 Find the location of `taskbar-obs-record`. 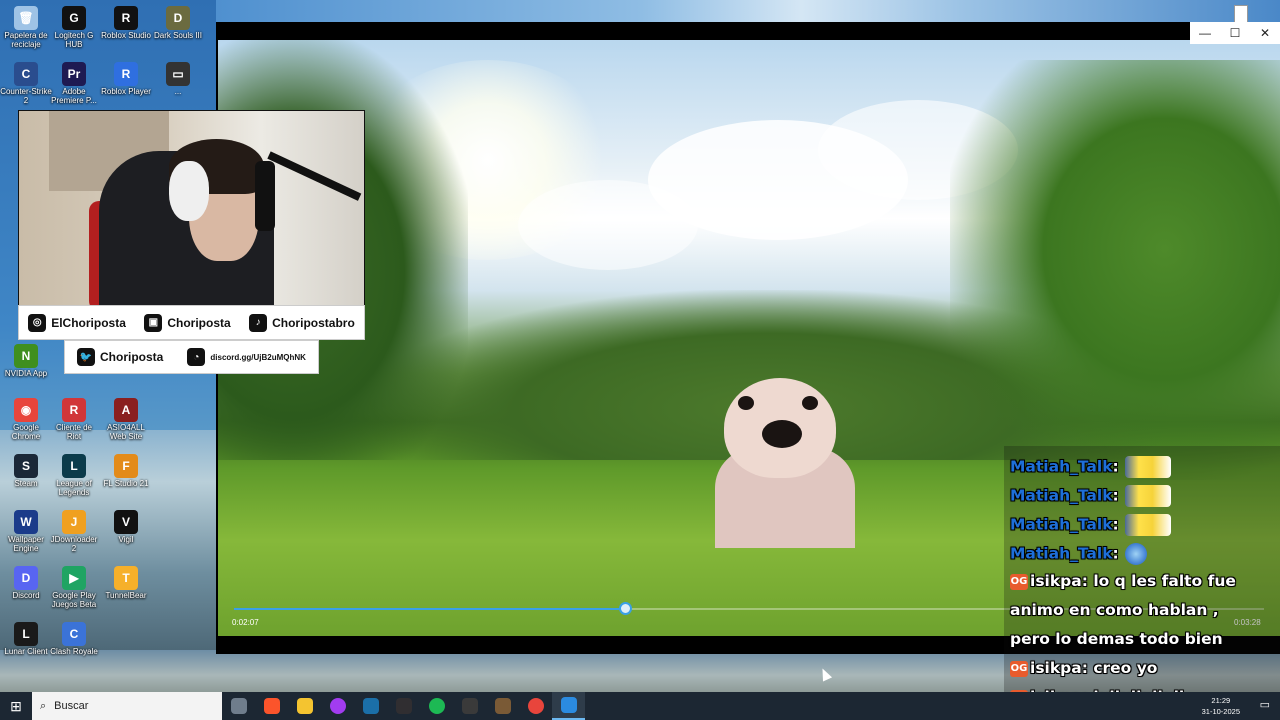

taskbar-obs-record is located at coordinates (469, 706).